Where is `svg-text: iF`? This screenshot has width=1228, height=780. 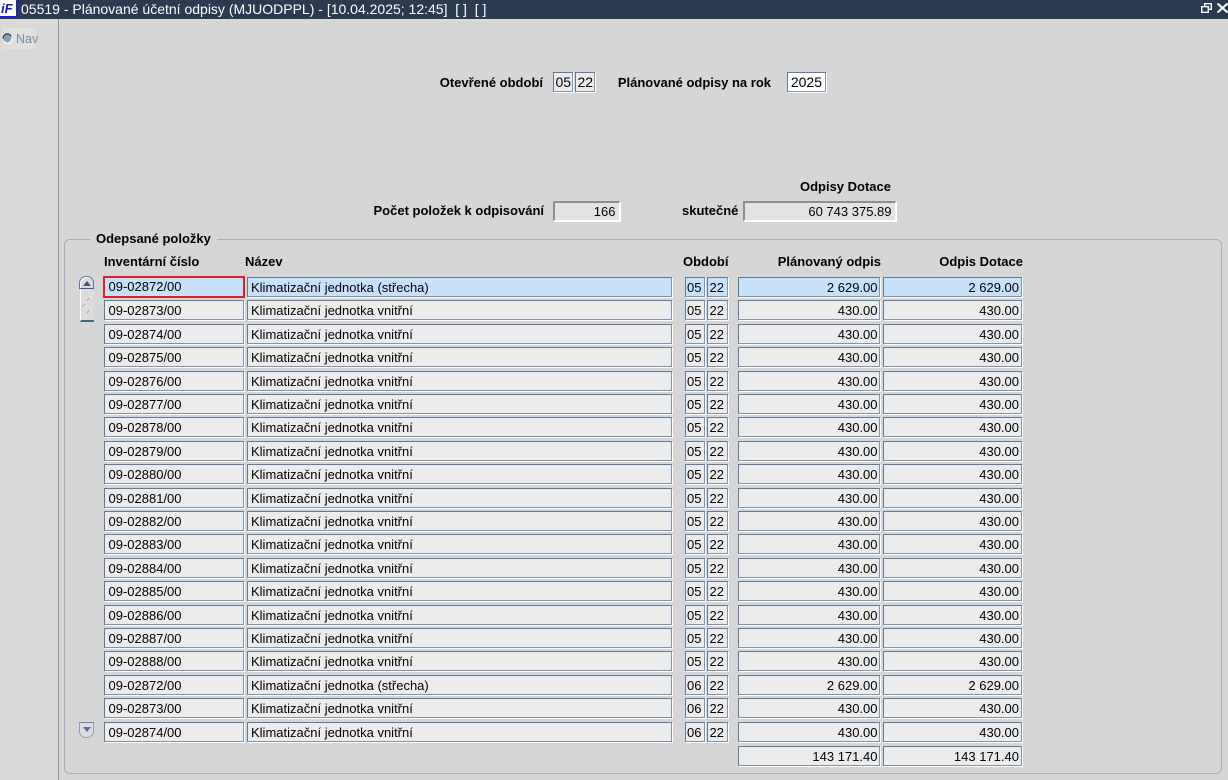 svg-text: iF is located at coordinates (7, 8).